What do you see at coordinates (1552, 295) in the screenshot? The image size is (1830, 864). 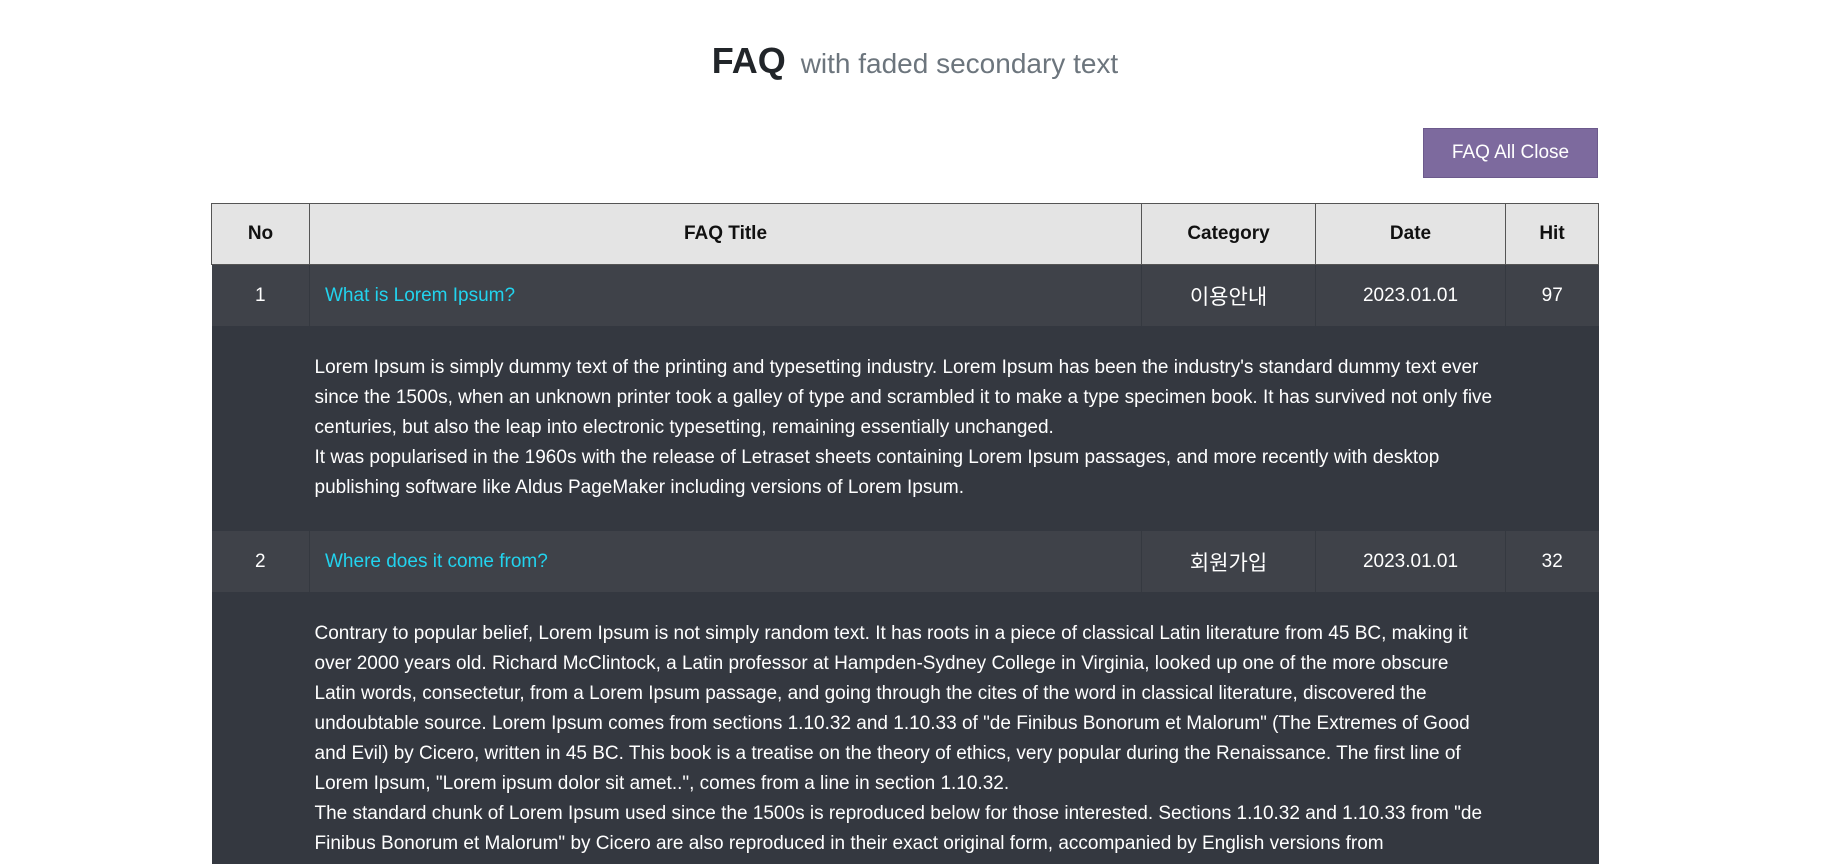 I see `faq-hit-count: 97` at bounding box center [1552, 295].